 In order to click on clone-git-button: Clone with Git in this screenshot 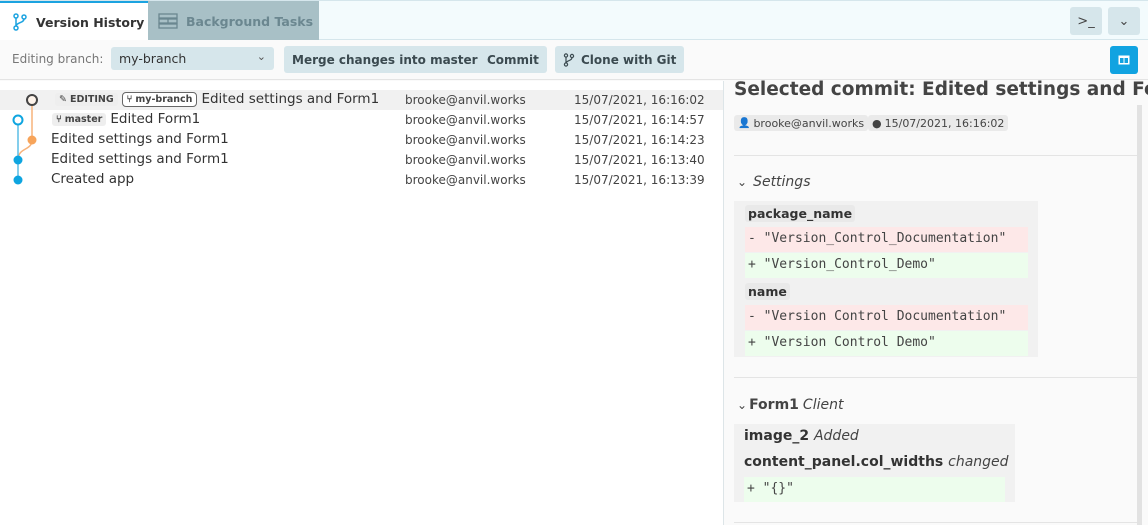, I will do `click(620, 59)`.